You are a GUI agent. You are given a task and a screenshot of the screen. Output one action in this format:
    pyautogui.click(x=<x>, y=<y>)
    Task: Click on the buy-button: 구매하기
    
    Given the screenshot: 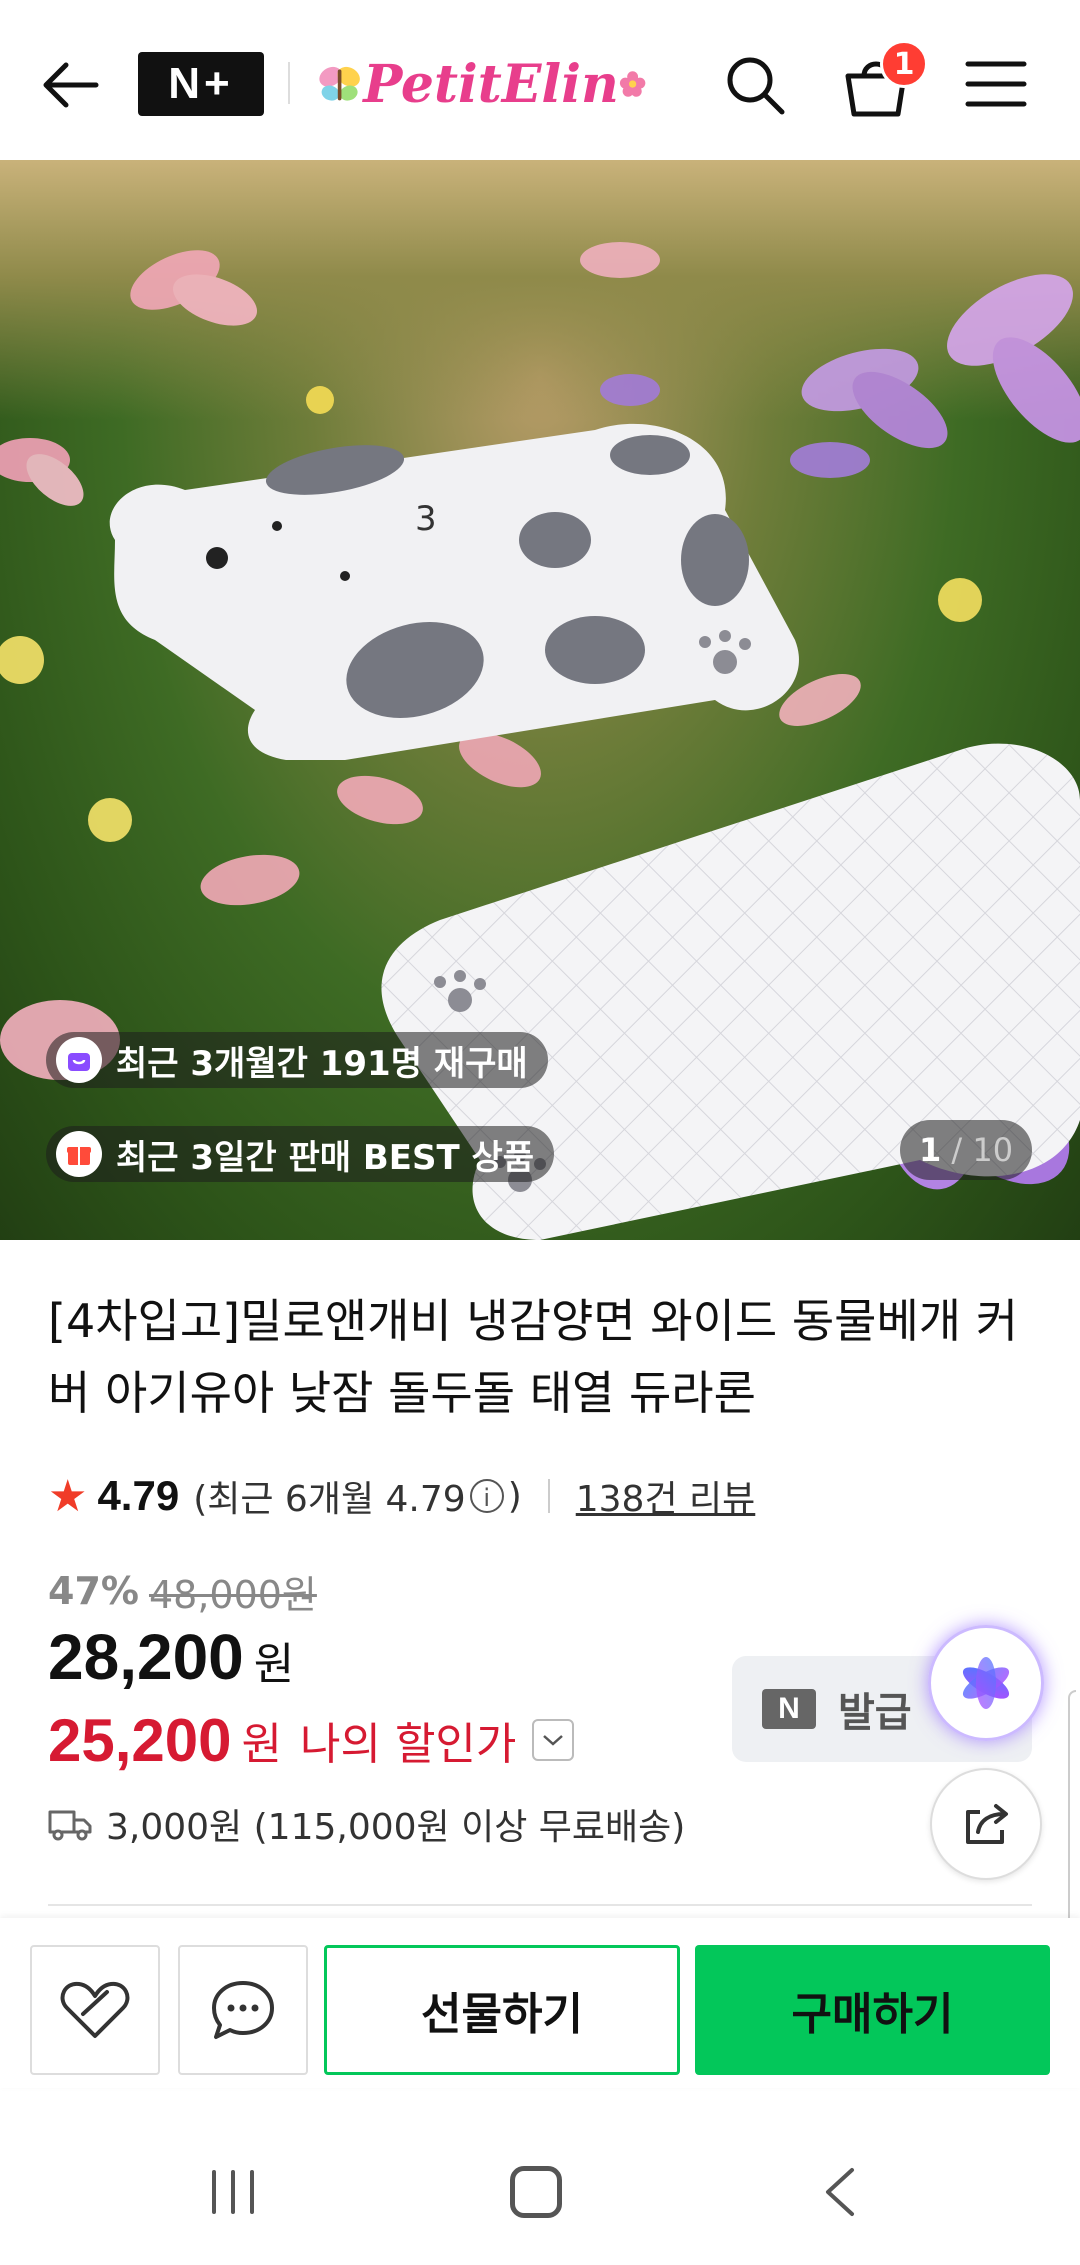 What is the action you would take?
    pyautogui.click(x=872, y=2010)
    